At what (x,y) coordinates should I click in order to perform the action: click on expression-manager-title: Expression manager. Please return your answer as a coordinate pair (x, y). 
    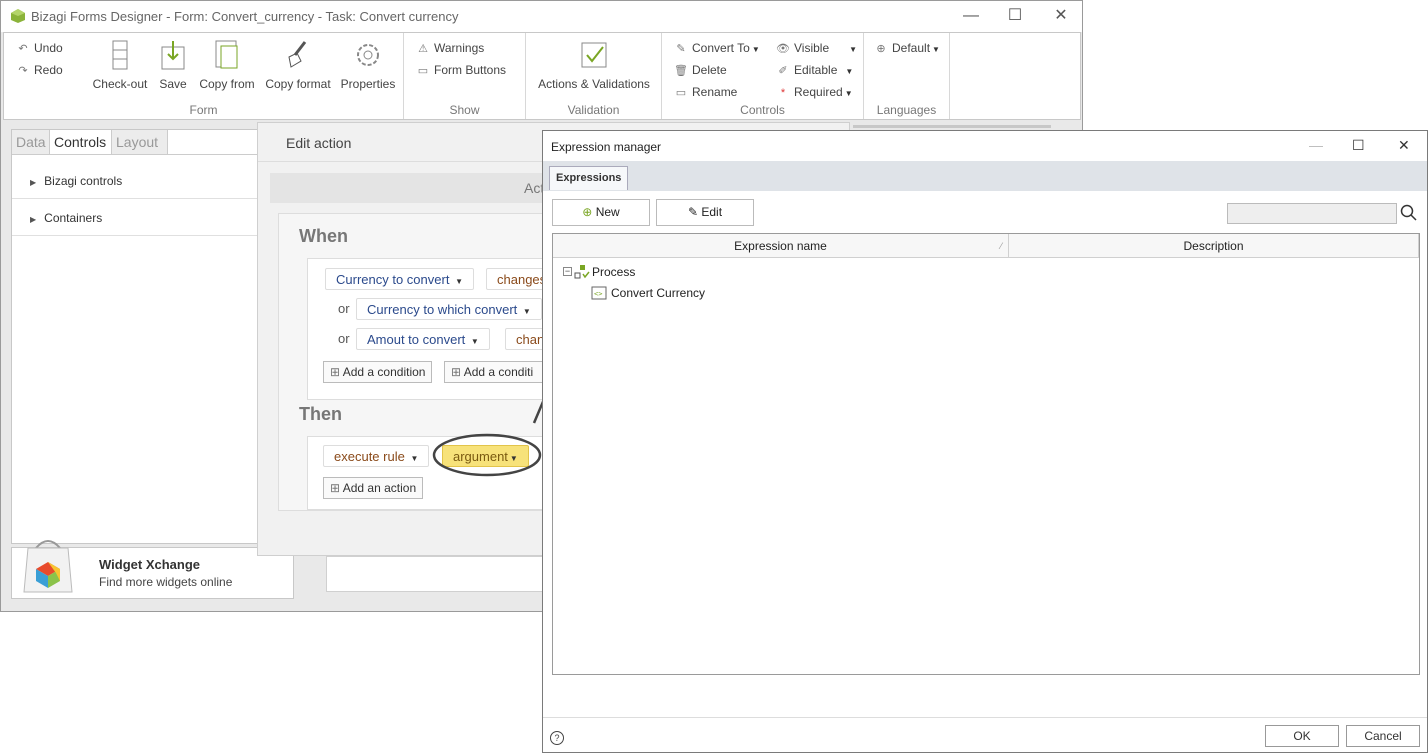
    Looking at the image, I should click on (606, 147).